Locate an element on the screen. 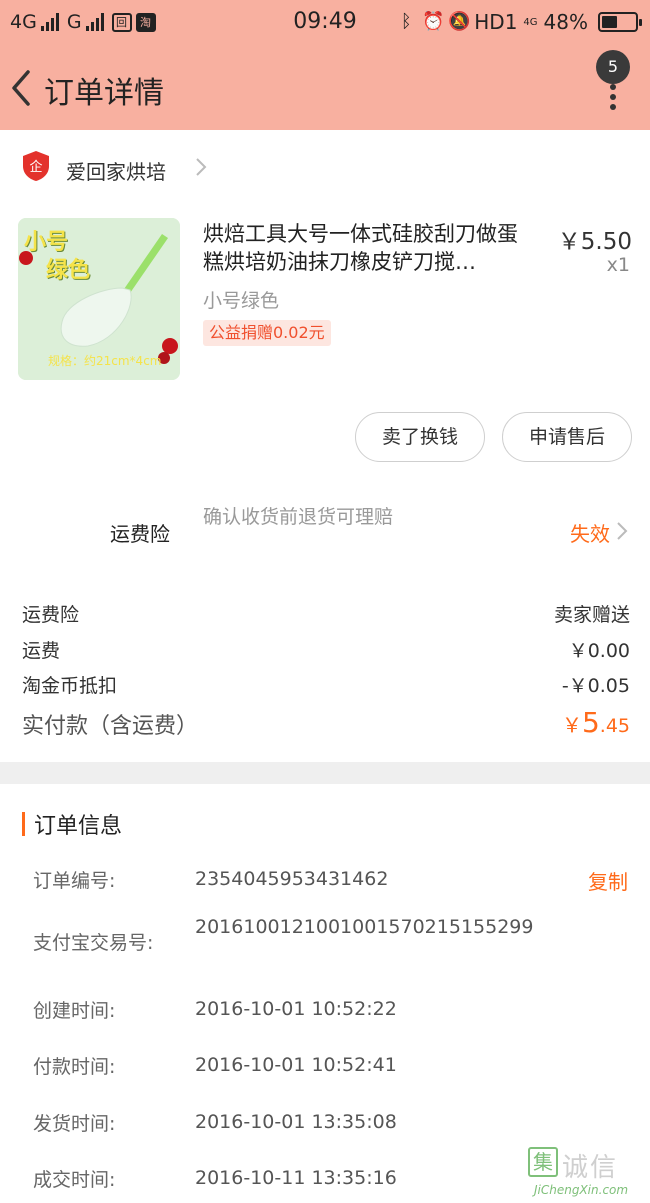 The image size is (650, 1203). info-value: 2016-10-01 10:52:22 is located at coordinates (296, 1009).